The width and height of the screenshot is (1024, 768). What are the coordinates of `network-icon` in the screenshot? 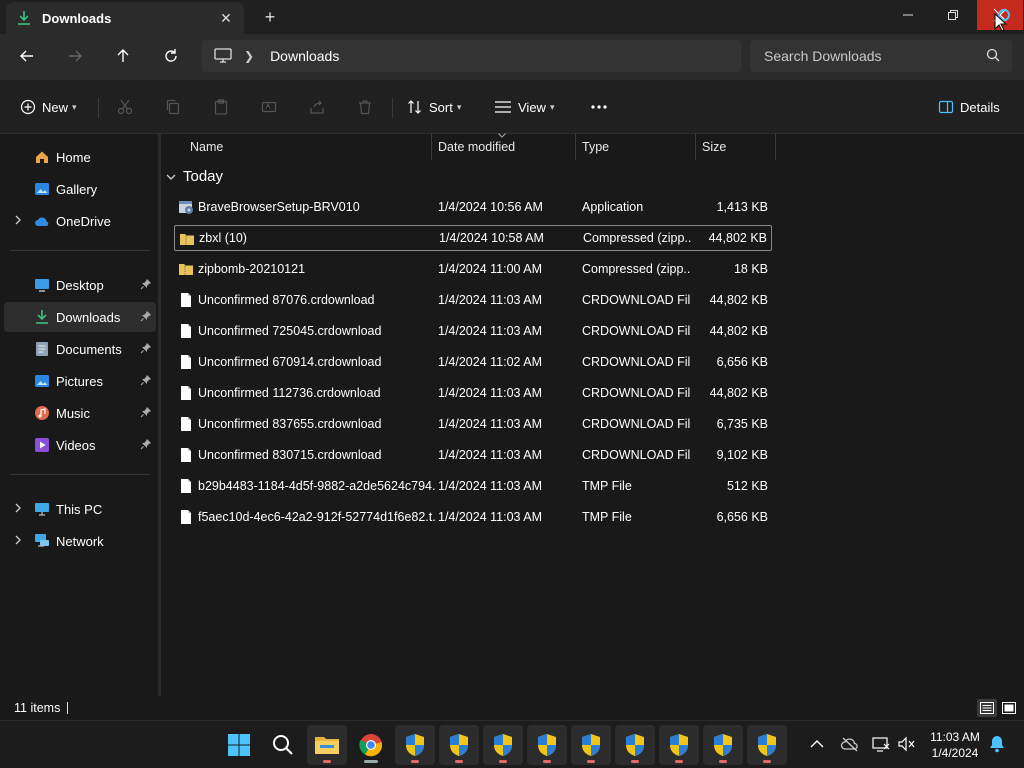 It's located at (42, 541).